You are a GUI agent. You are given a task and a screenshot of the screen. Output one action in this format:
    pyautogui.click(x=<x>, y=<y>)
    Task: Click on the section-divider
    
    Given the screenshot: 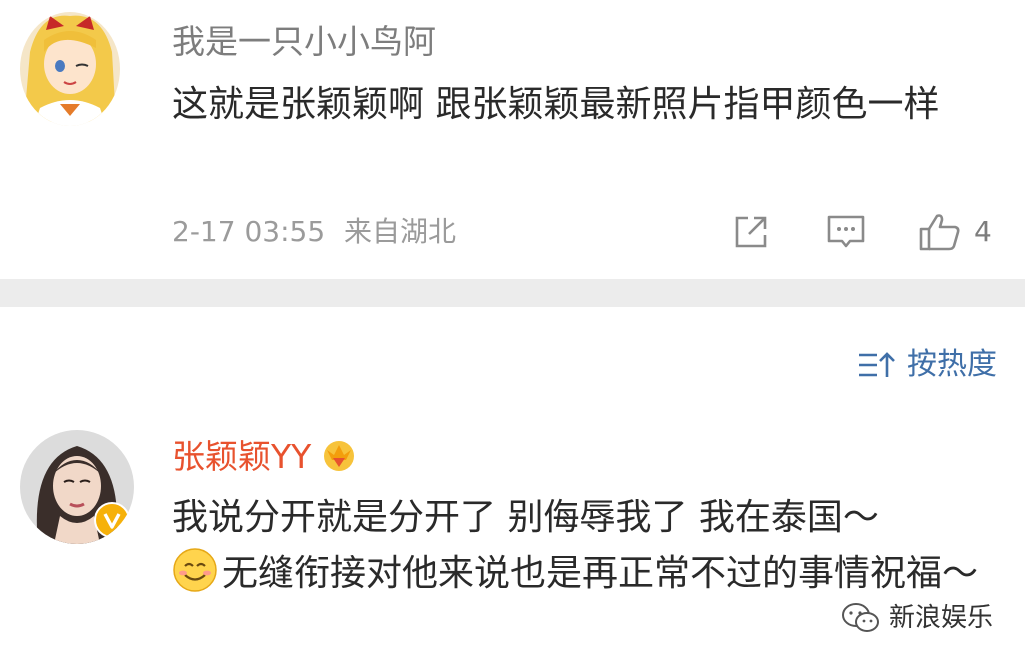 What is the action you would take?
    pyautogui.click(x=512, y=293)
    